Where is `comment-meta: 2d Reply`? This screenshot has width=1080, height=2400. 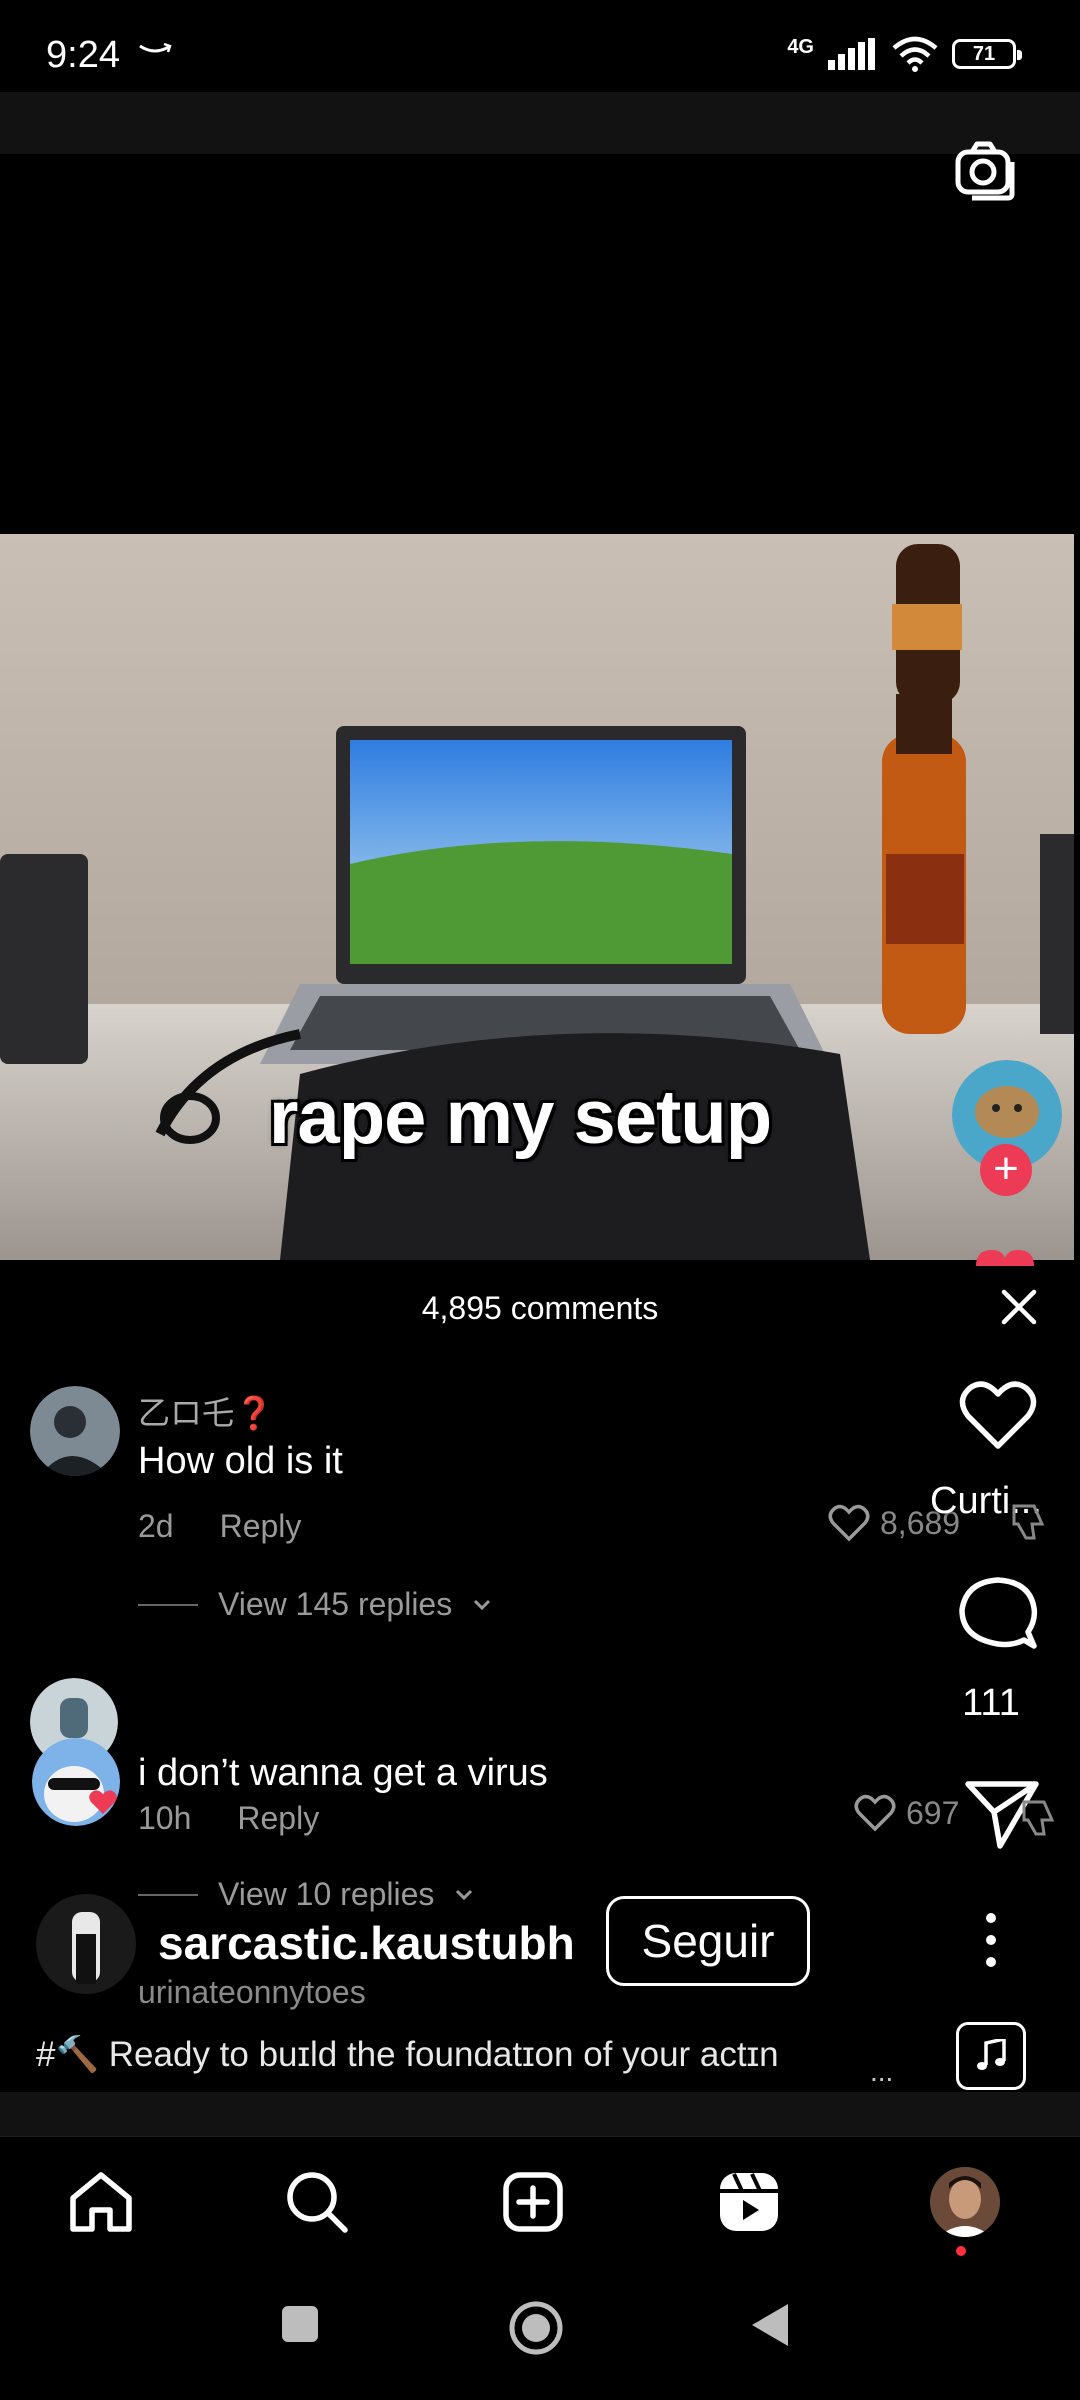 comment-meta: 2d Reply is located at coordinates (219, 1526).